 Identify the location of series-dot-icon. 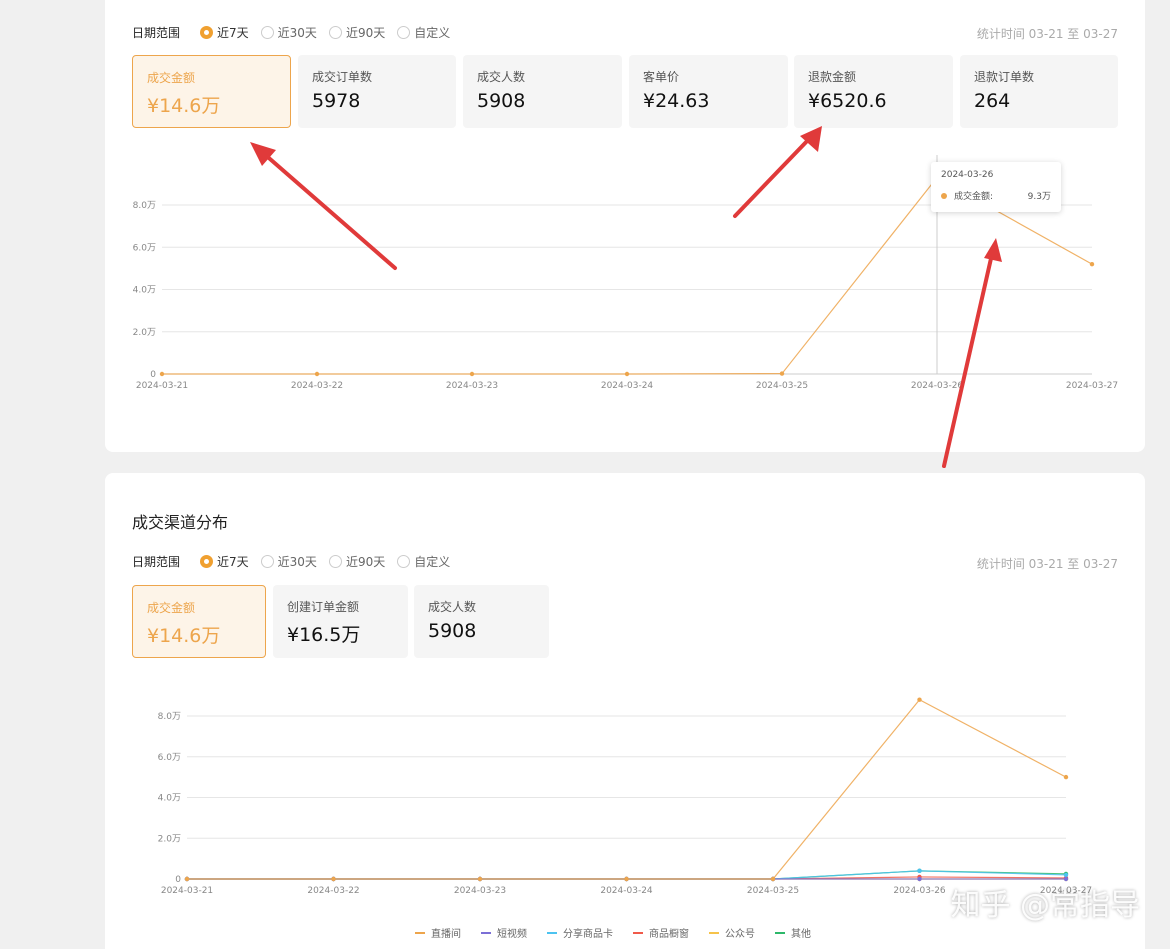
(944, 195).